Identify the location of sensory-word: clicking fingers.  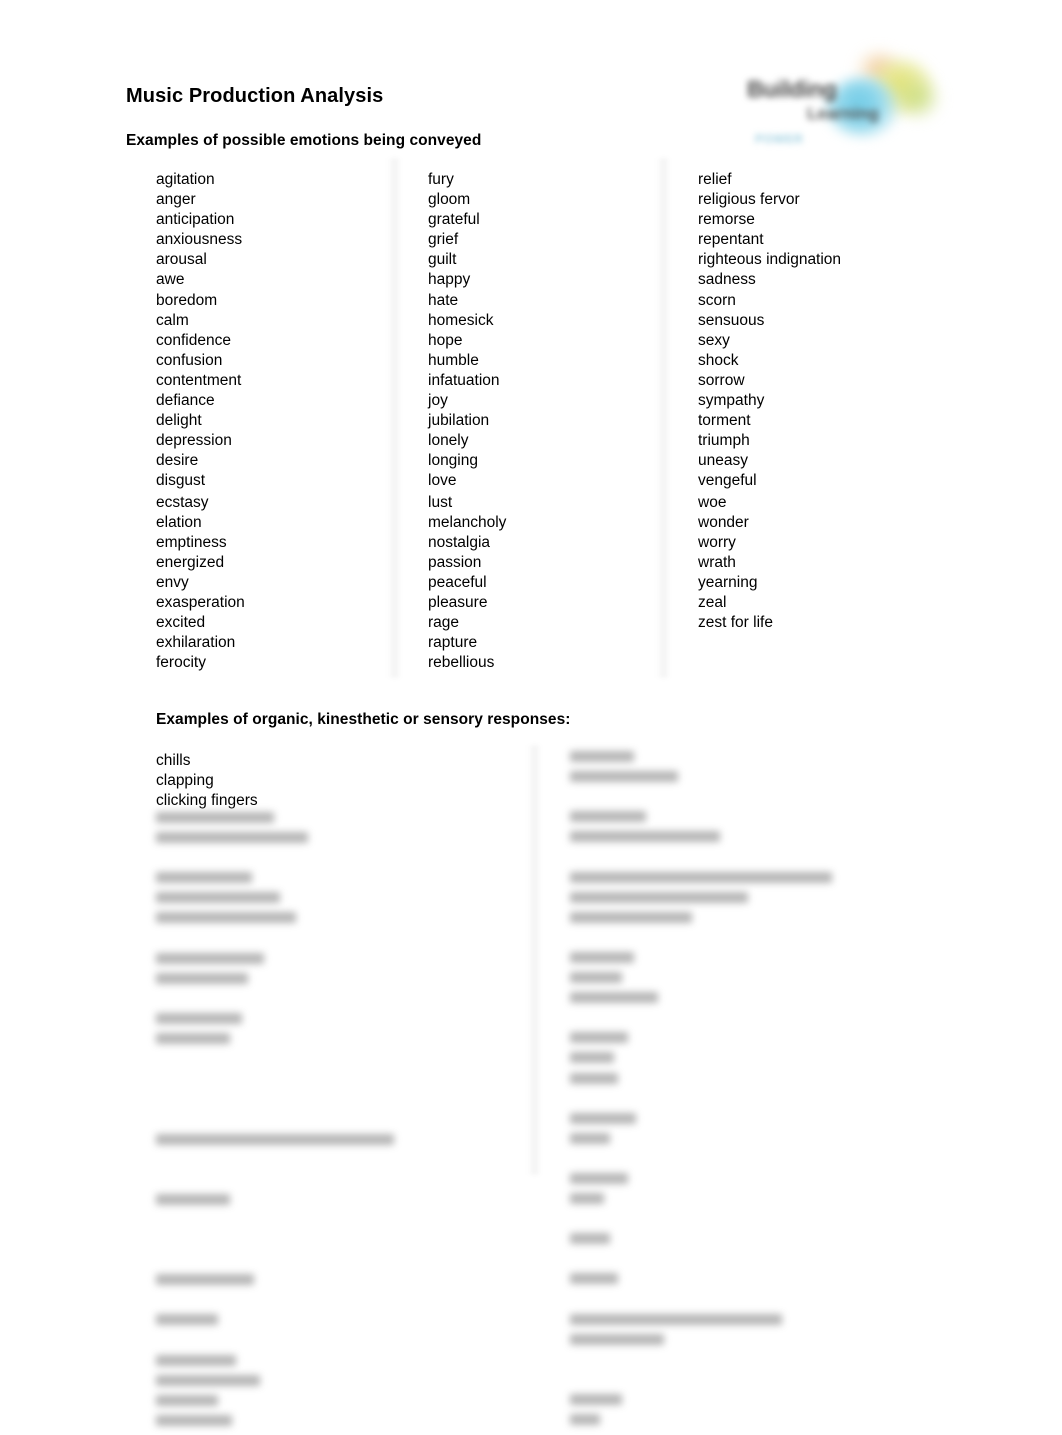
(207, 801).